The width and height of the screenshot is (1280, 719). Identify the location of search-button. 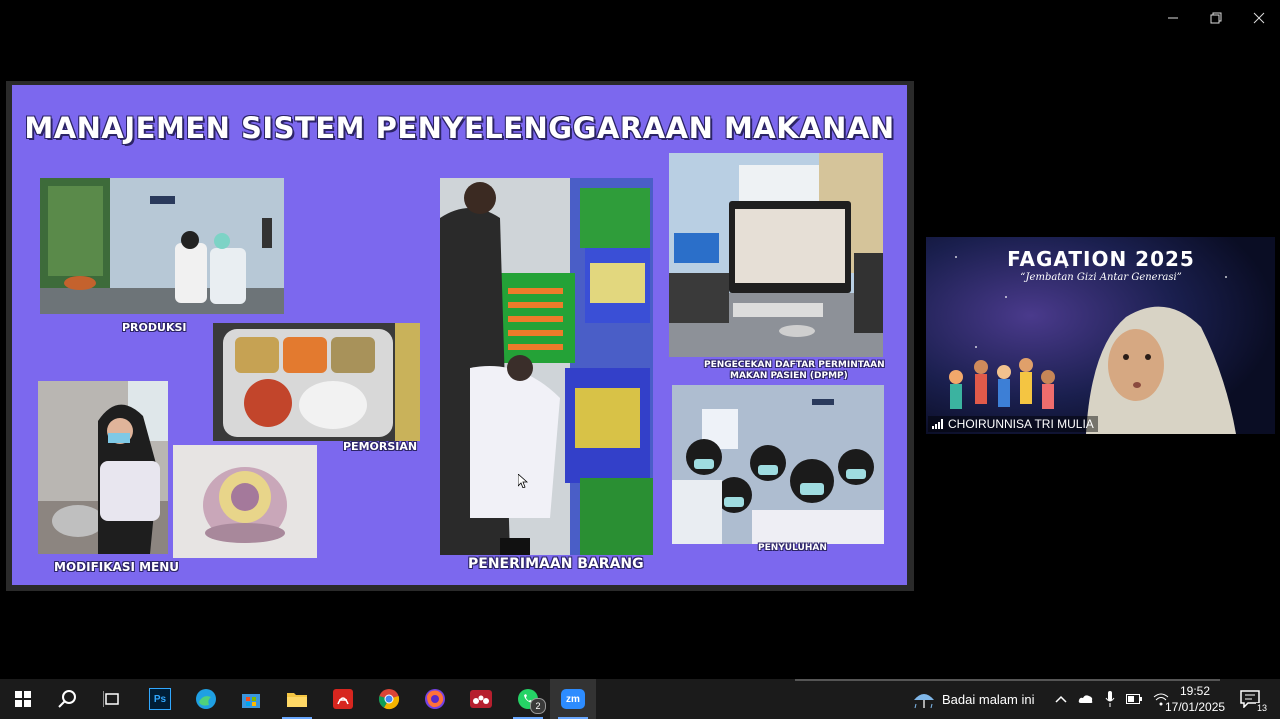
(67, 699).